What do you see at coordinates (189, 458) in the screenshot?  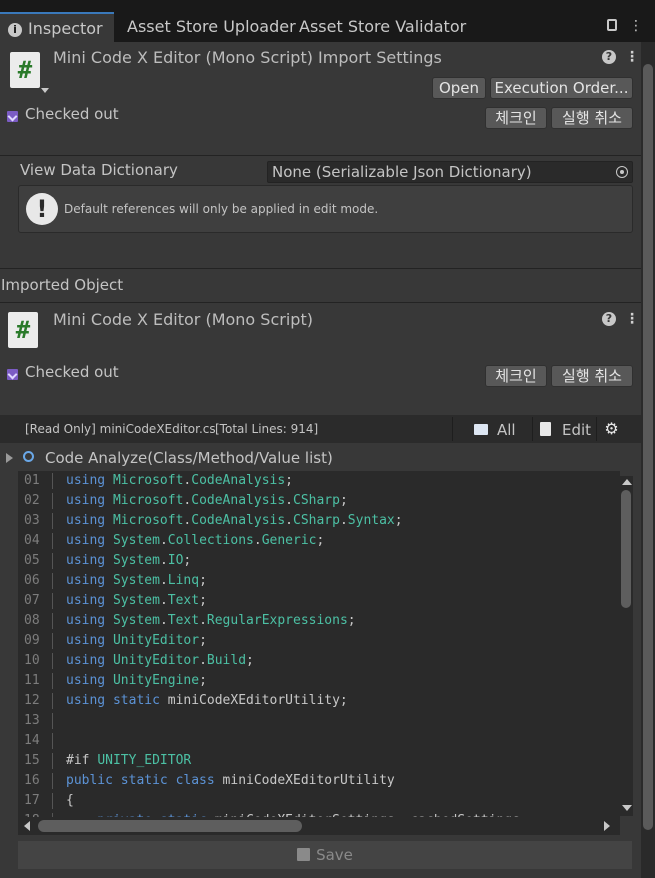 I see `code-analyze-label: Code Analyze(Class/Method/Value list)` at bounding box center [189, 458].